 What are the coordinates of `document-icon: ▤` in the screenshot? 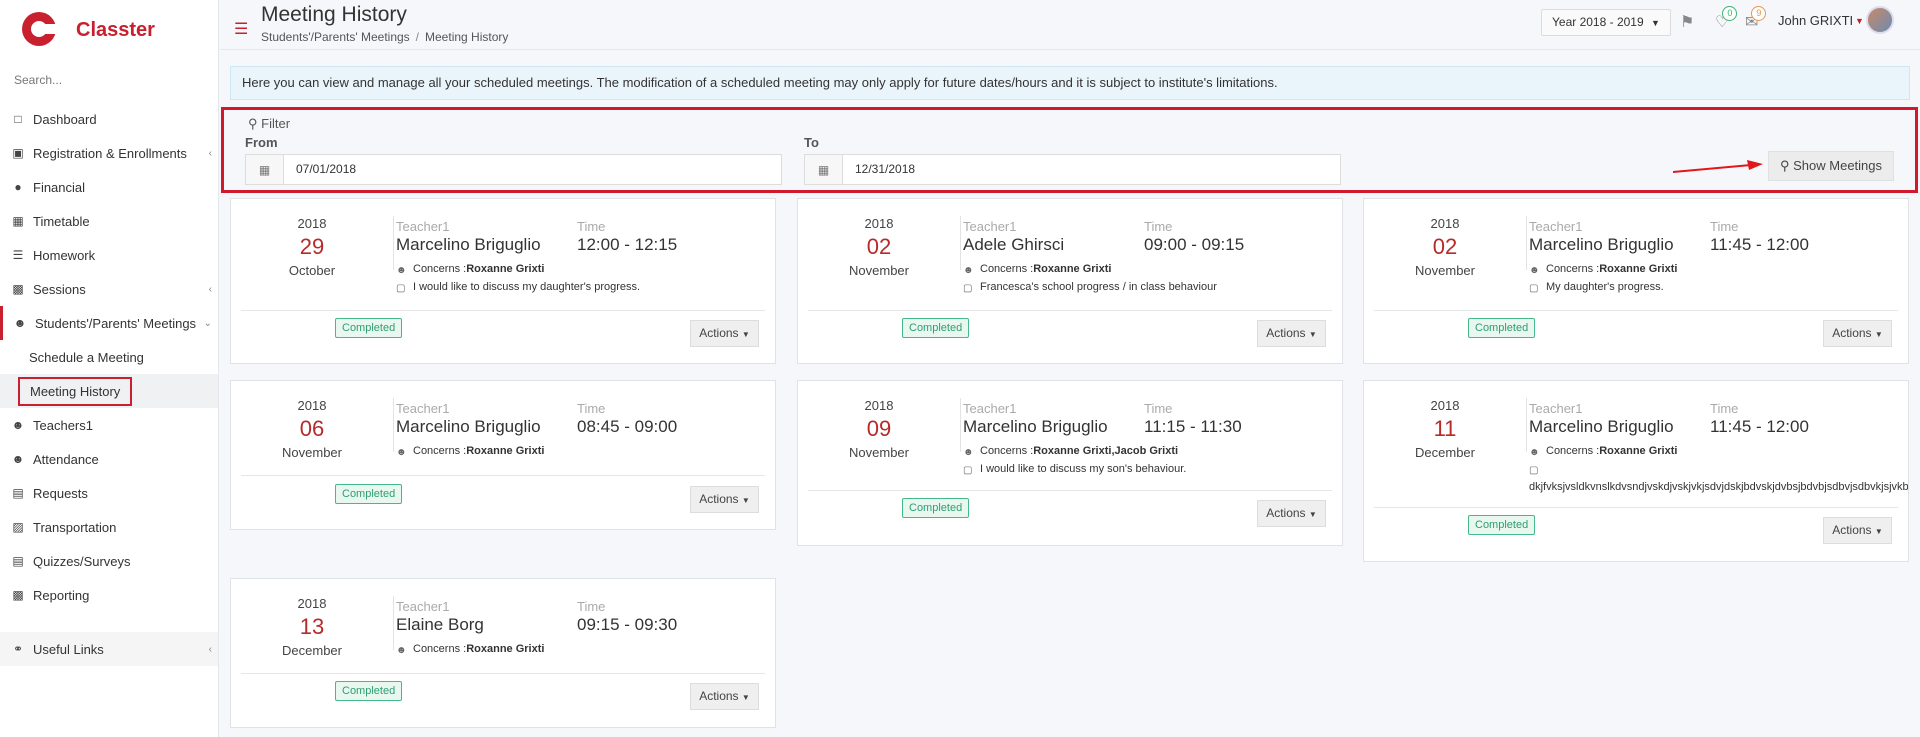 It's located at (18, 493).